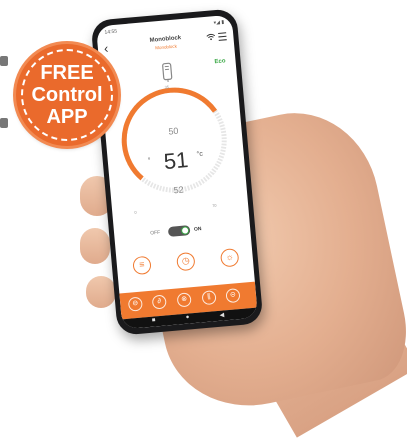 This screenshot has height=438, width=407. Describe the element at coordinates (67, 117) in the screenshot. I see `badge-line-3: APP` at that location.